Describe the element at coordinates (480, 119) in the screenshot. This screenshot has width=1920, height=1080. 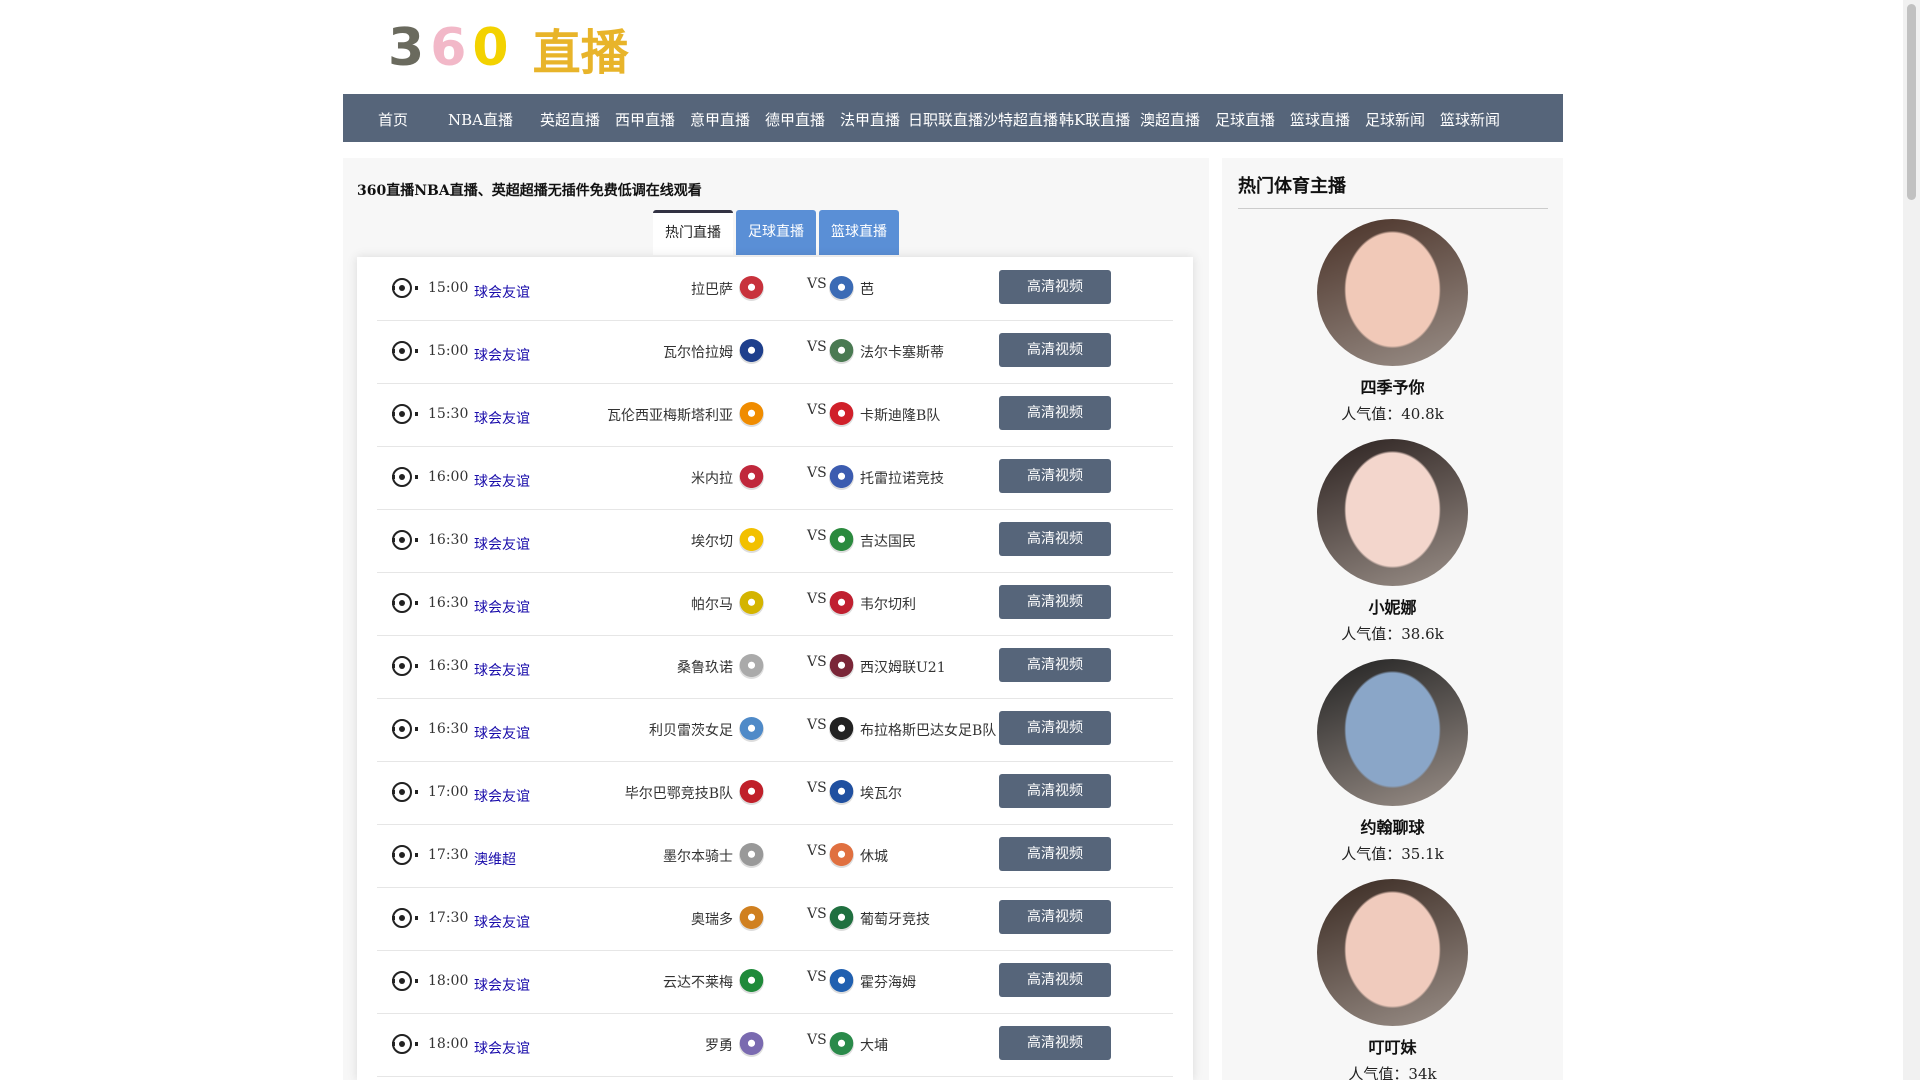
I see `nav-item-1: NBA直播` at that location.